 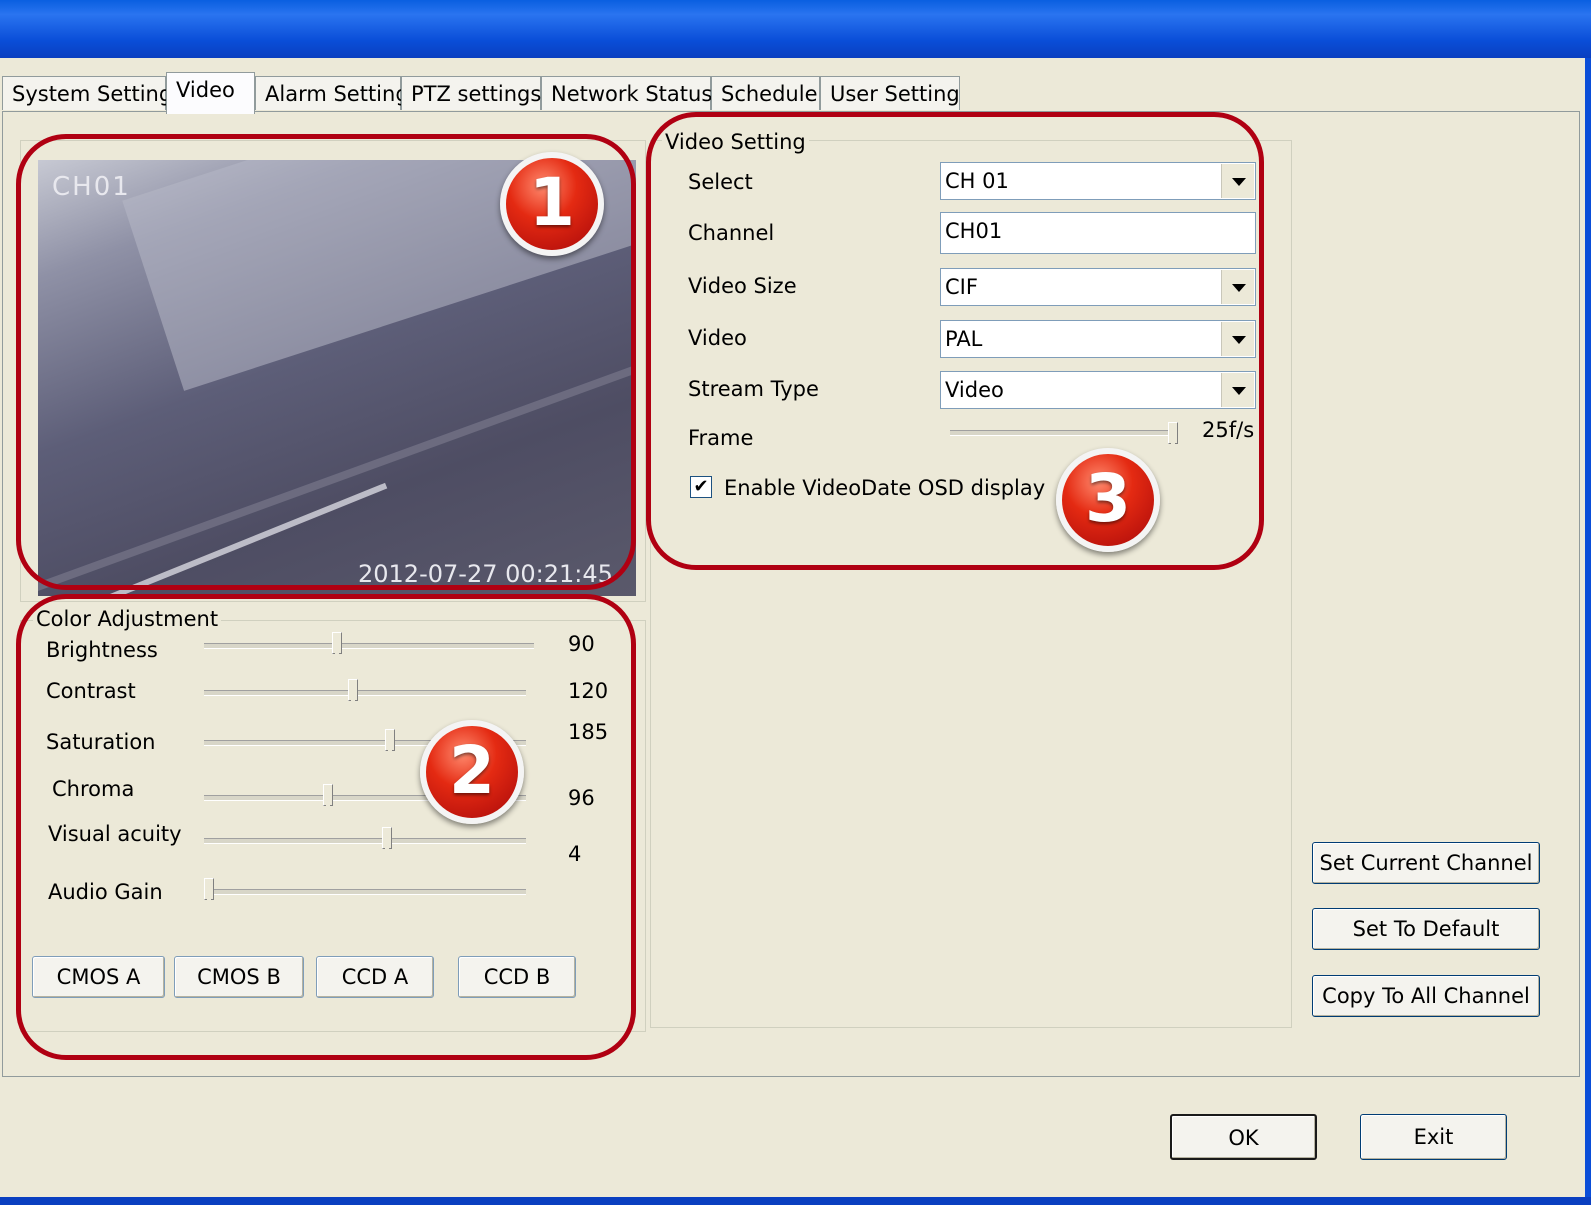 I want to click on visual-acuity-value: 4, so click(x=575, y=854).